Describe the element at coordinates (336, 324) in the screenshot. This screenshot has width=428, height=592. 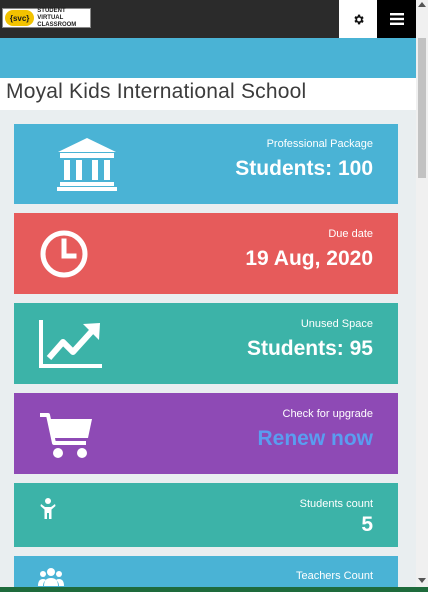
I see `card-label: Unused Space` at that location.